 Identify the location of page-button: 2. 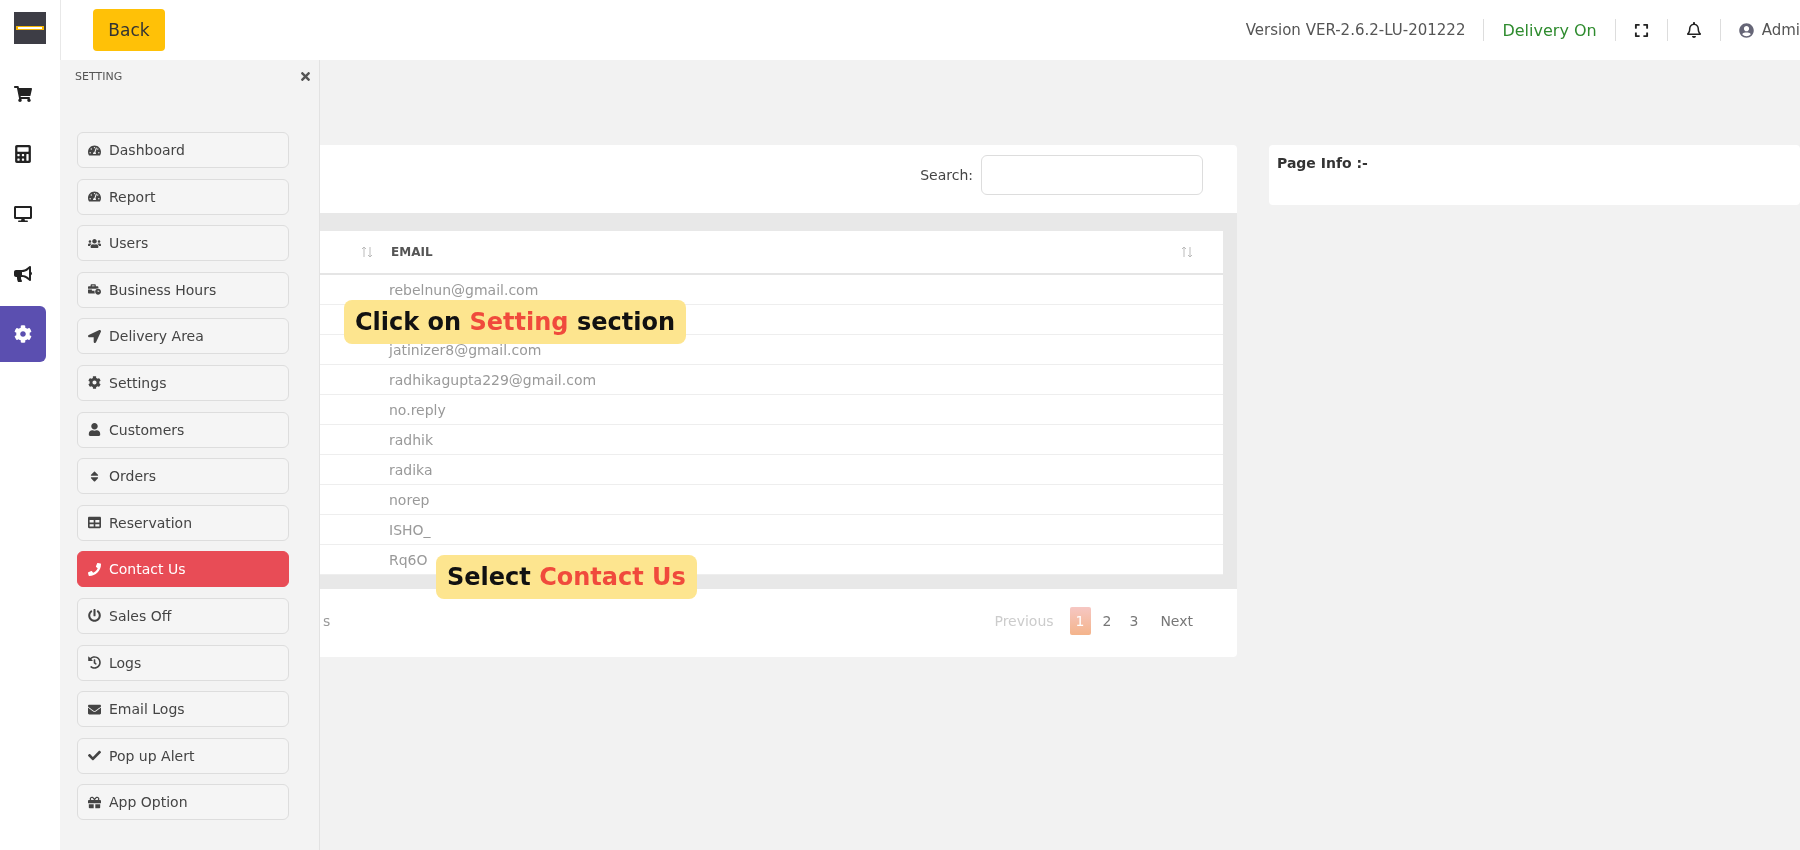
(1107, 621).